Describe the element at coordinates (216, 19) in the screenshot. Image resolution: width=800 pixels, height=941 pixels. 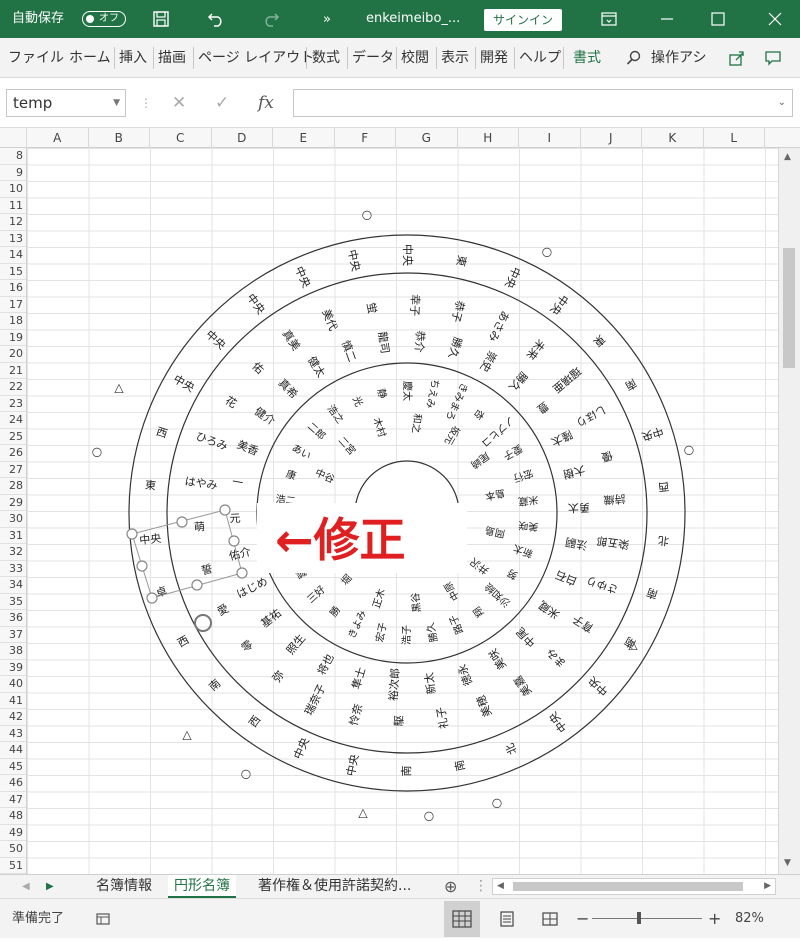
I see `undo-icon` at that location.